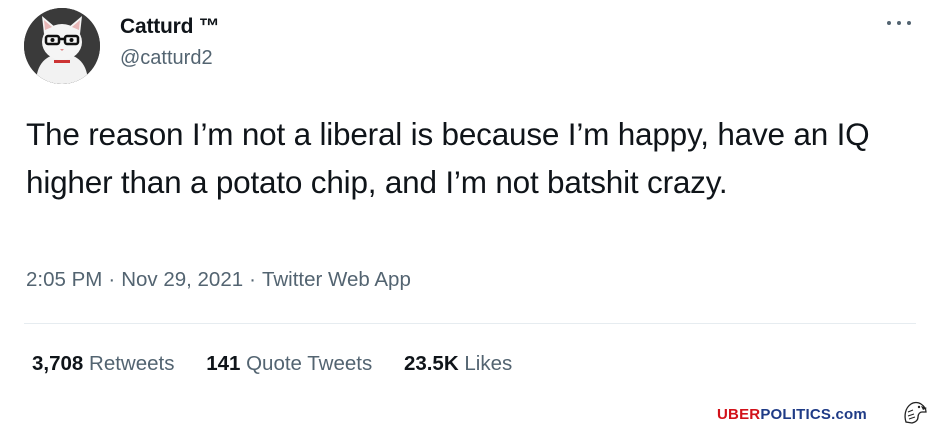 The image size is (940, 429). What do you see at coordinates (431, 363) in the screenshot?
I see `likes-count: 23.5K` at bounding box center [431, 363].